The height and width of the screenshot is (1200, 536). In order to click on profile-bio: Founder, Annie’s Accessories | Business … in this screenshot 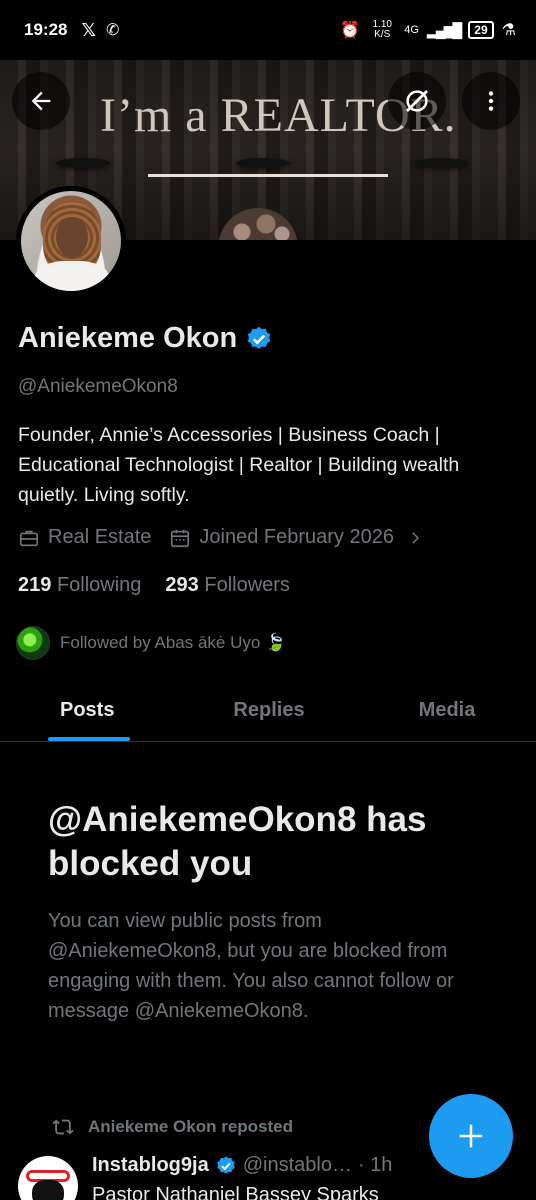, I will do `click(239, 465)`.